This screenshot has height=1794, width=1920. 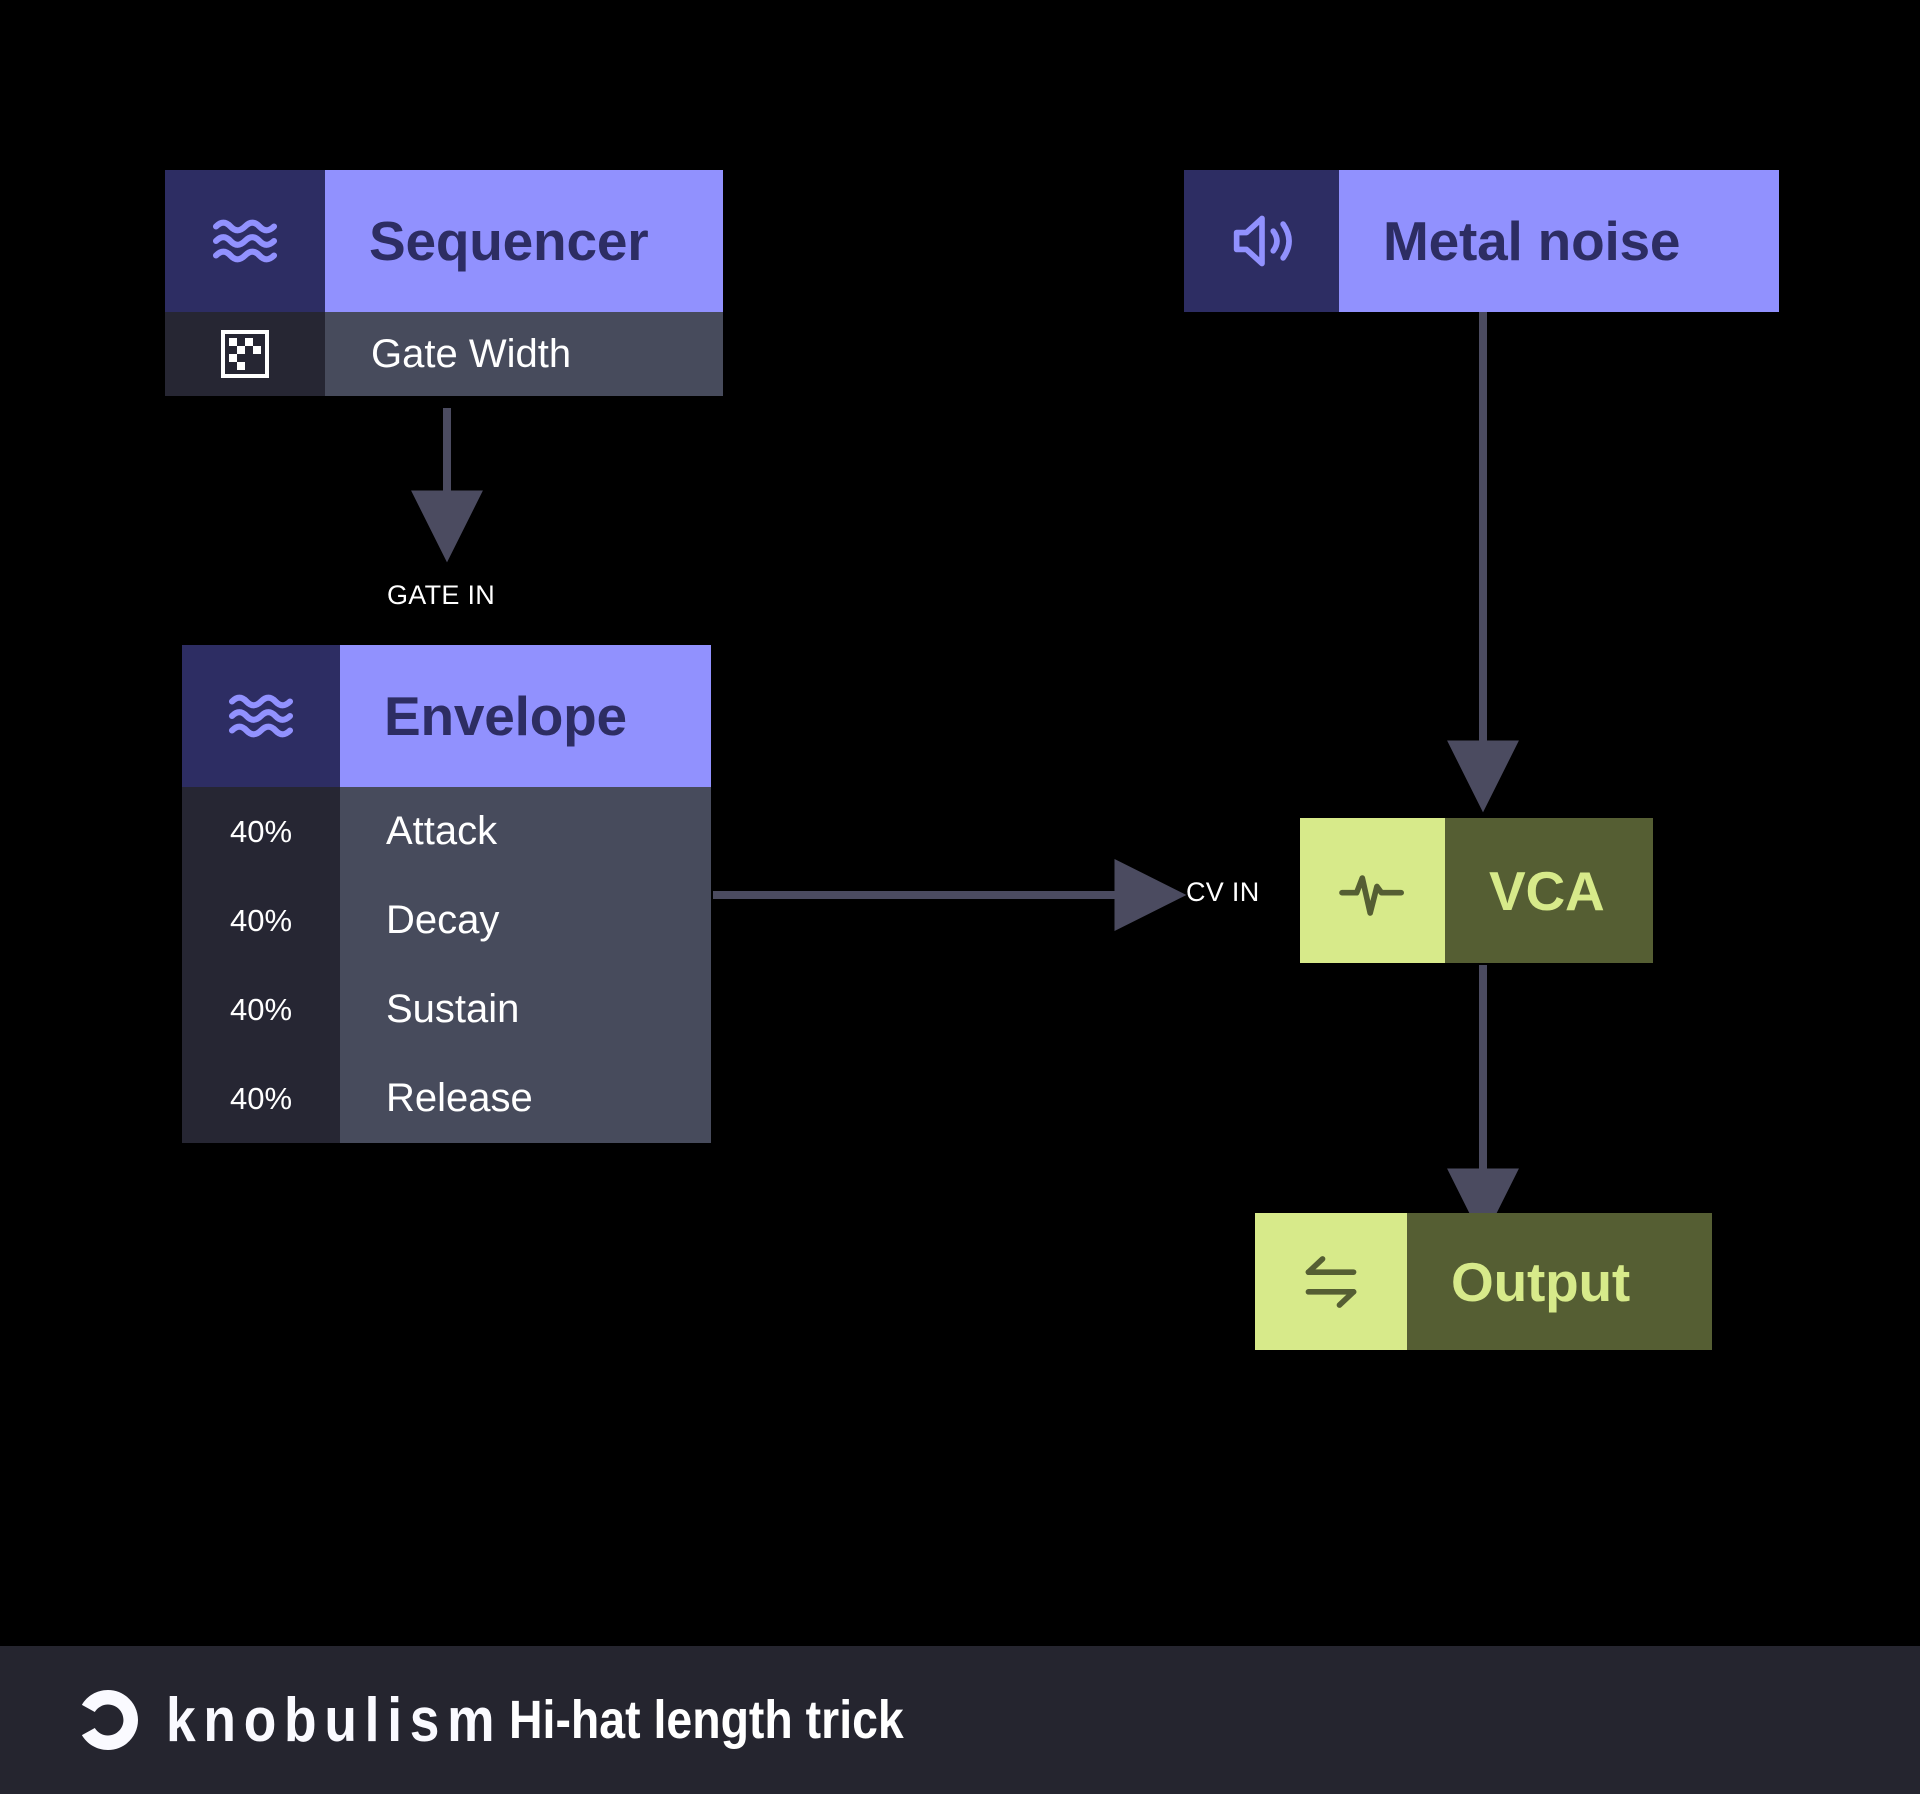 What do you see at coordinates (525, 920) in the screenshot?
I see `envelope-label-decay: Decay` at bounding box center [525, 920].